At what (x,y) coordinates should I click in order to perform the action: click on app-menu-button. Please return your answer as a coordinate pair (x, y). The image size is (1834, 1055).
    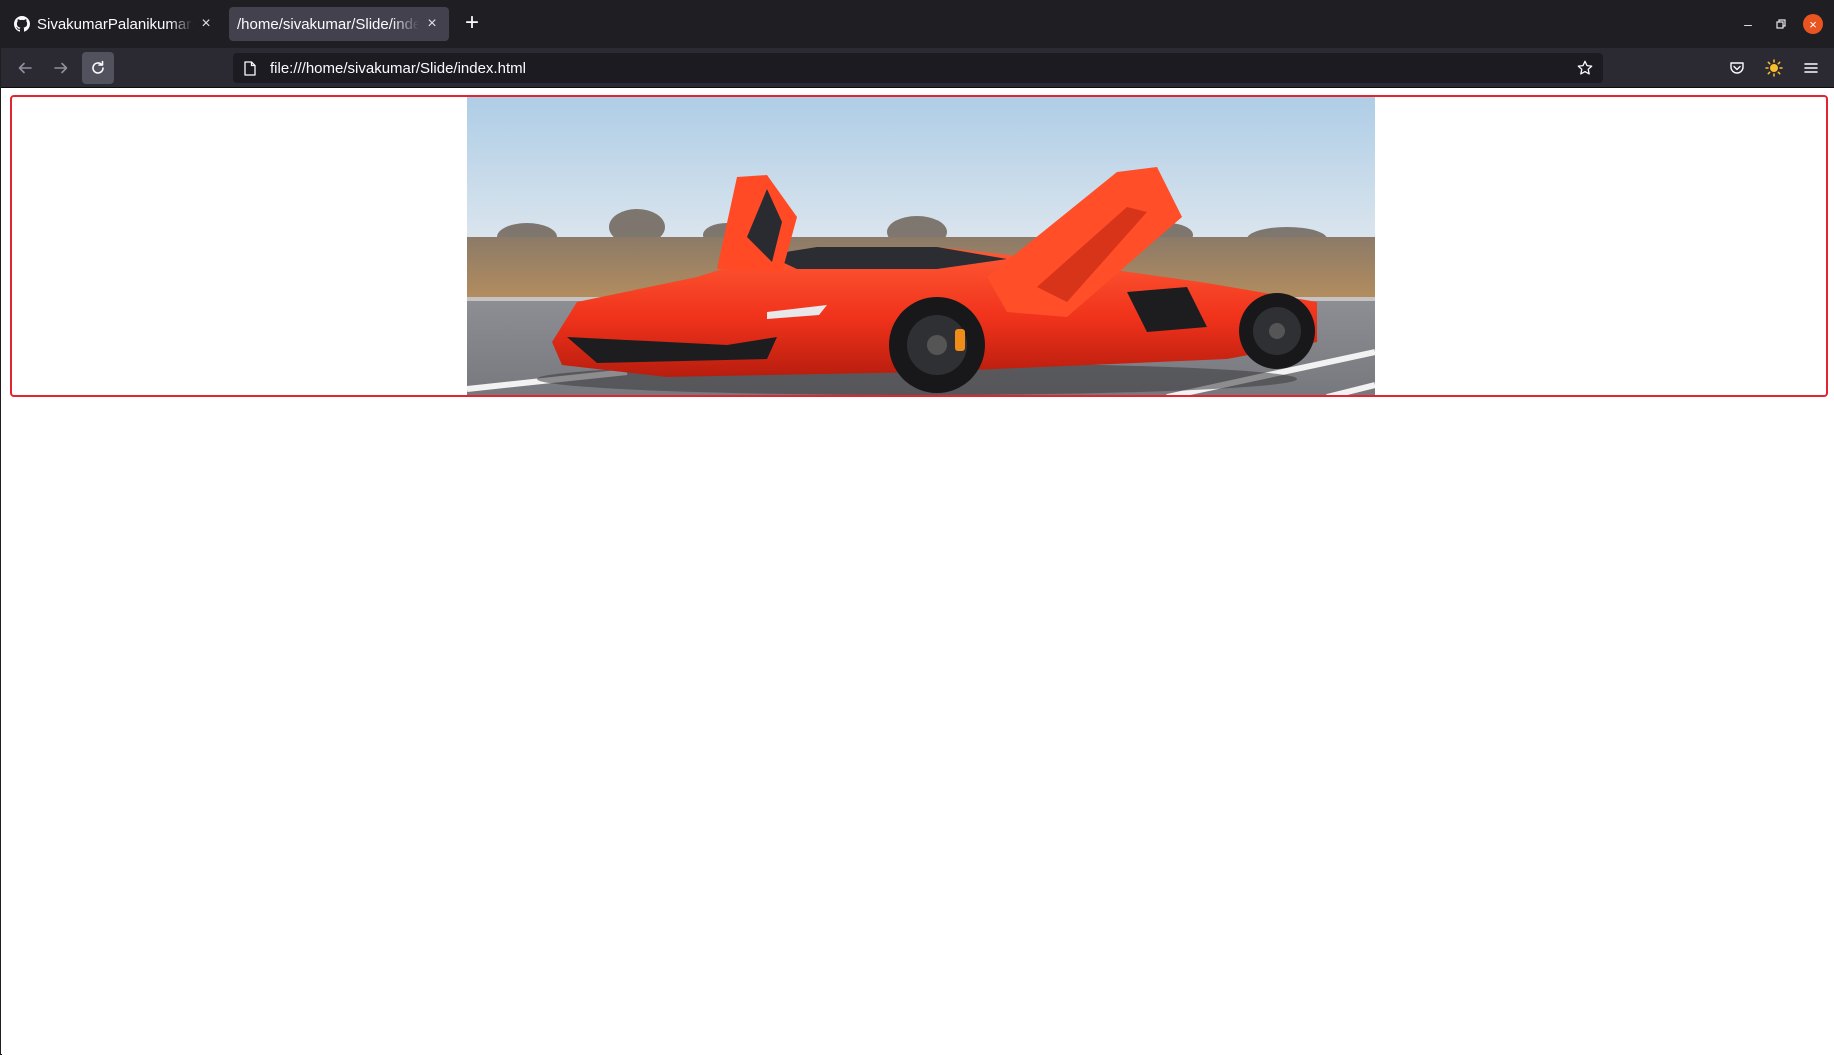
    Looking at the image, I should click on (1811, 68).